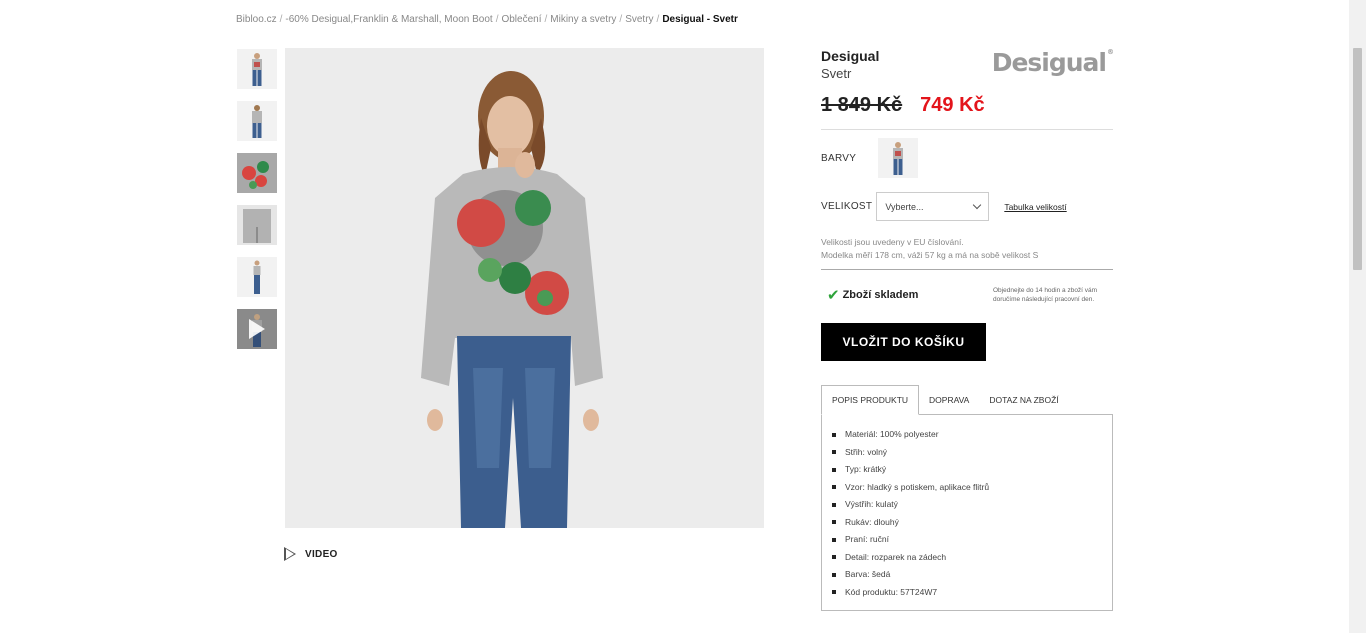 The width and height of the screenshot is (1366, 633). Describe the element at coordinates (967, 523) in the screenshot. I see `list-item: Rukáv: dlouhý` at that location.